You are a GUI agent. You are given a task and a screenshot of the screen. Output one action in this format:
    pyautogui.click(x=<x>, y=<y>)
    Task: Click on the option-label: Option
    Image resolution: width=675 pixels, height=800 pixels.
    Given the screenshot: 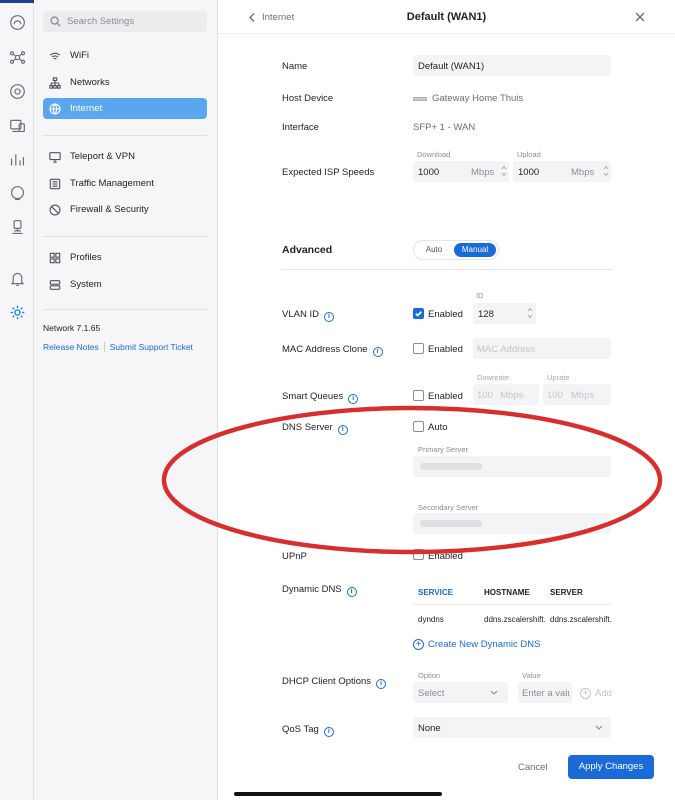 What is the action you would take?
    pyautogui.click(x=429, y=675)
    